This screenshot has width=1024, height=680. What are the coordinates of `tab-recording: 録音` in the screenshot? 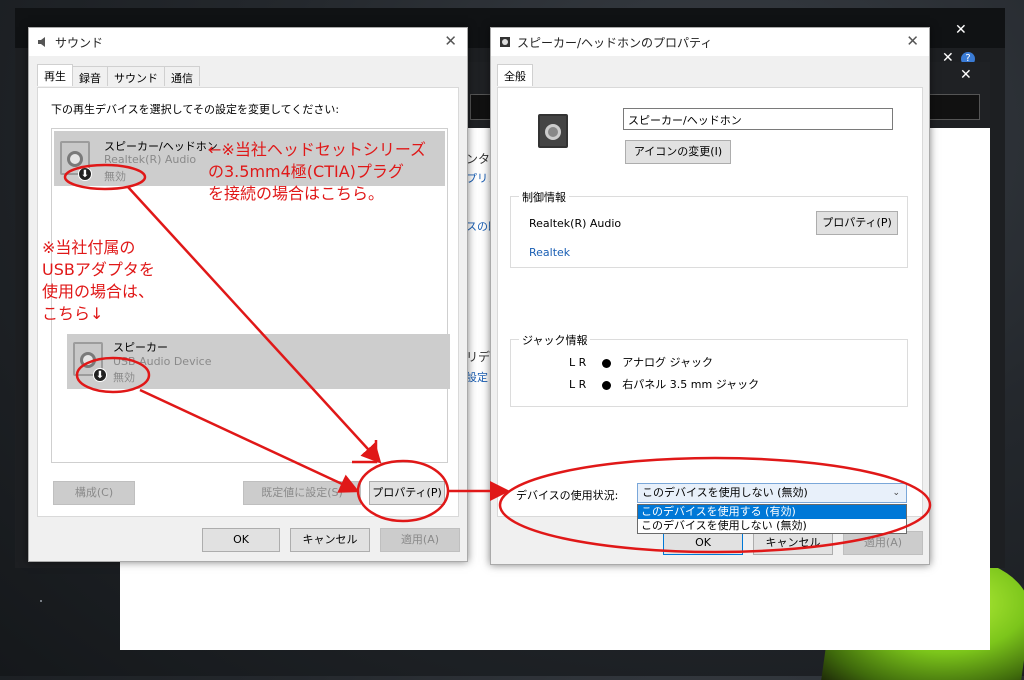 It's located at (90, 76).